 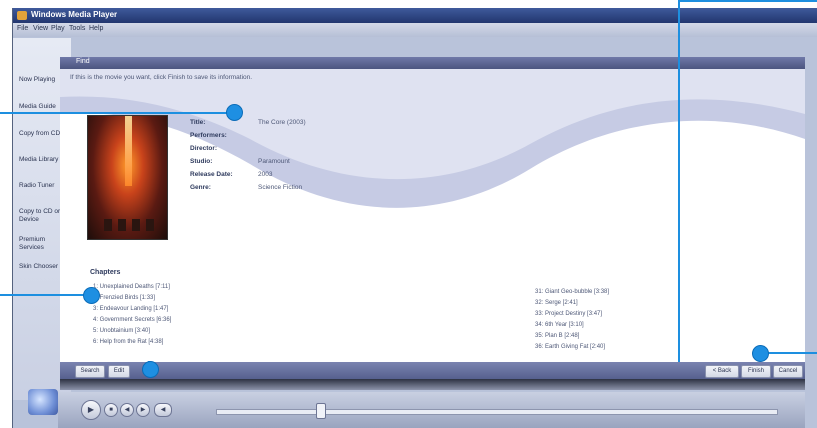 I want to click on finish-button: Finish, so click(x=756, y=371).